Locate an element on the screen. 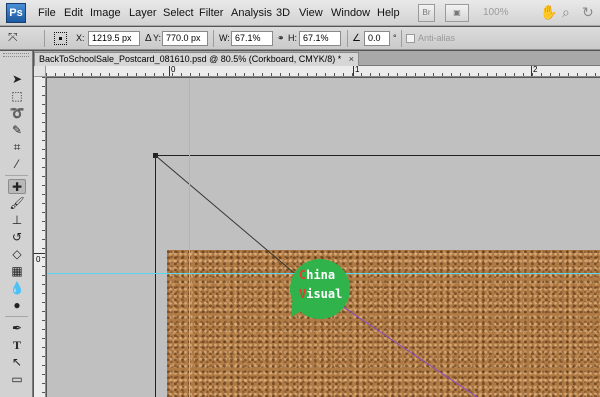  menu-window: Window is located at coordinates (350, 13).